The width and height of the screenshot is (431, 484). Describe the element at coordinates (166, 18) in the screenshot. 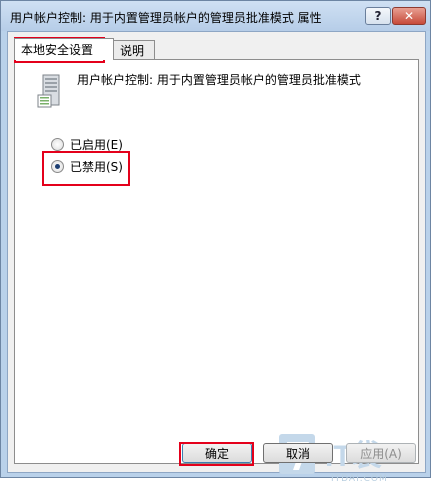

I see `window-title: 用户帐户控制: 用于内置管理员帐户的管理员批准模式 属性` at that location.